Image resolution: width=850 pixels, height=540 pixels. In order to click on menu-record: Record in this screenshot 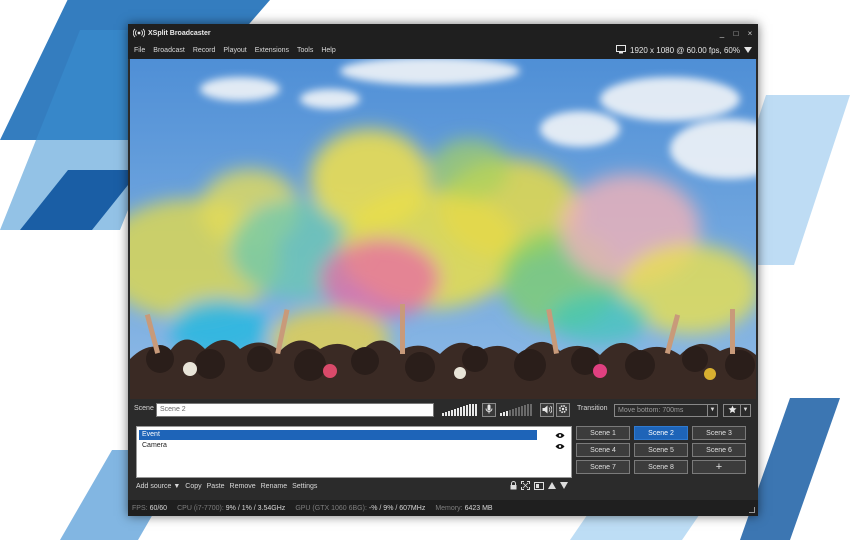, I will do `click(204, 50)`.